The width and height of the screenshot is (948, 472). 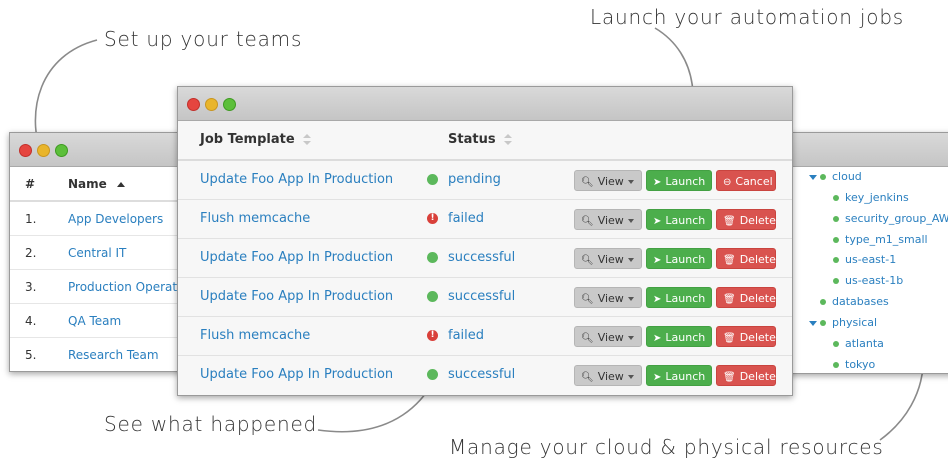 I want to click on tree-node-label: security_group_AWX, so click(x=896, y=218).